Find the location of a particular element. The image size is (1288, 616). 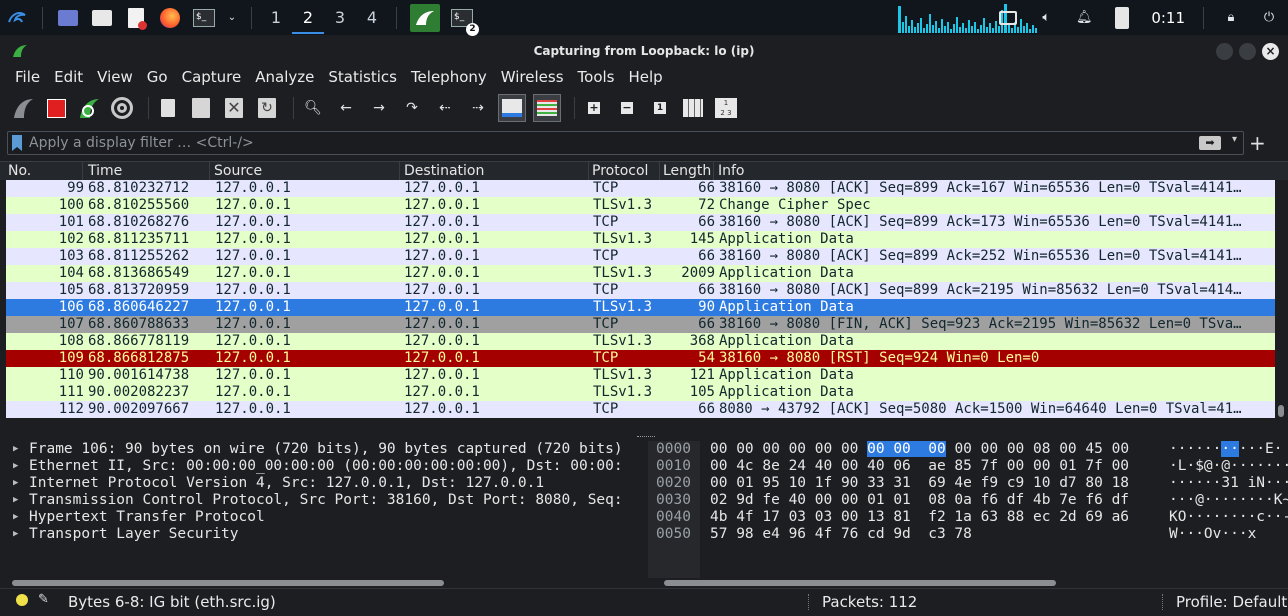

maximize-button is located at coordinates (1247, 51).